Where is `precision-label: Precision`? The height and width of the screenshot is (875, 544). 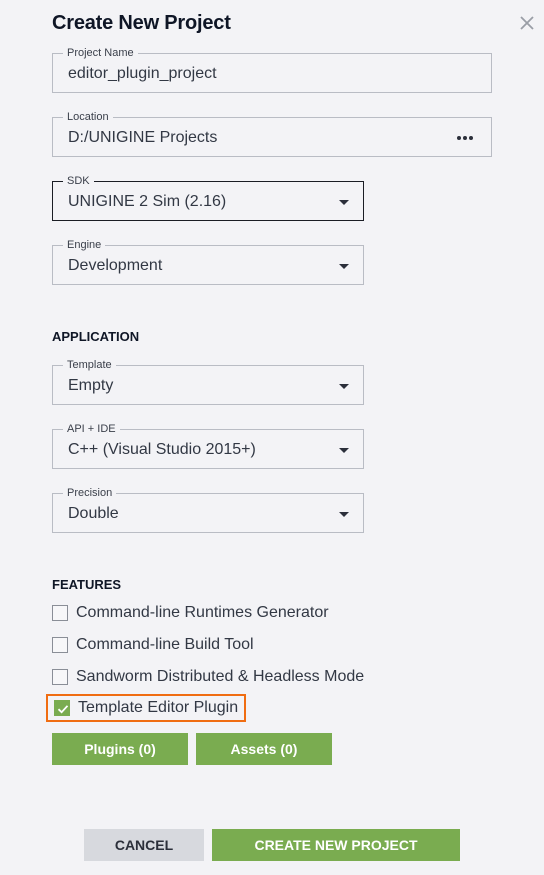
precision-label: Precision is located at coordinates (90, 493).